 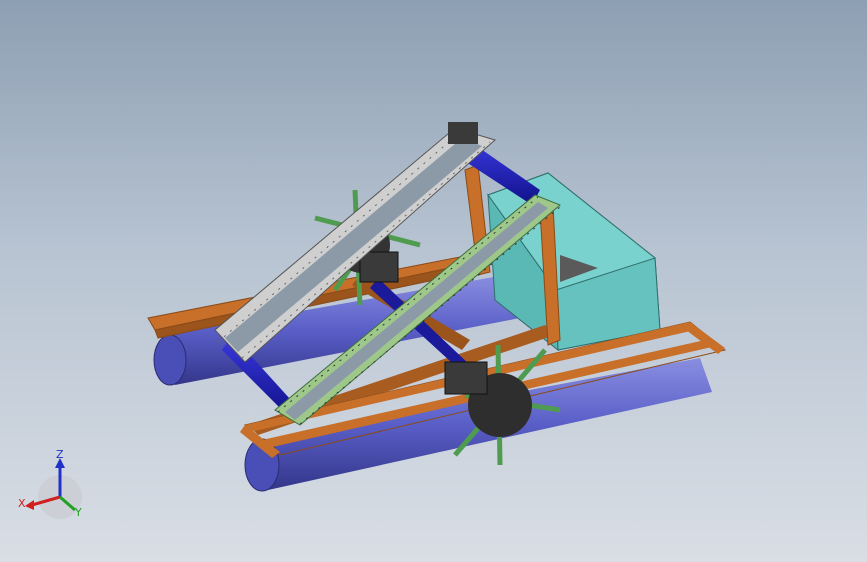 What do you see at coordinates (50, 483) in the screenshot?
I see `view-triad: Z X Y` at bounding box center [50, 483].